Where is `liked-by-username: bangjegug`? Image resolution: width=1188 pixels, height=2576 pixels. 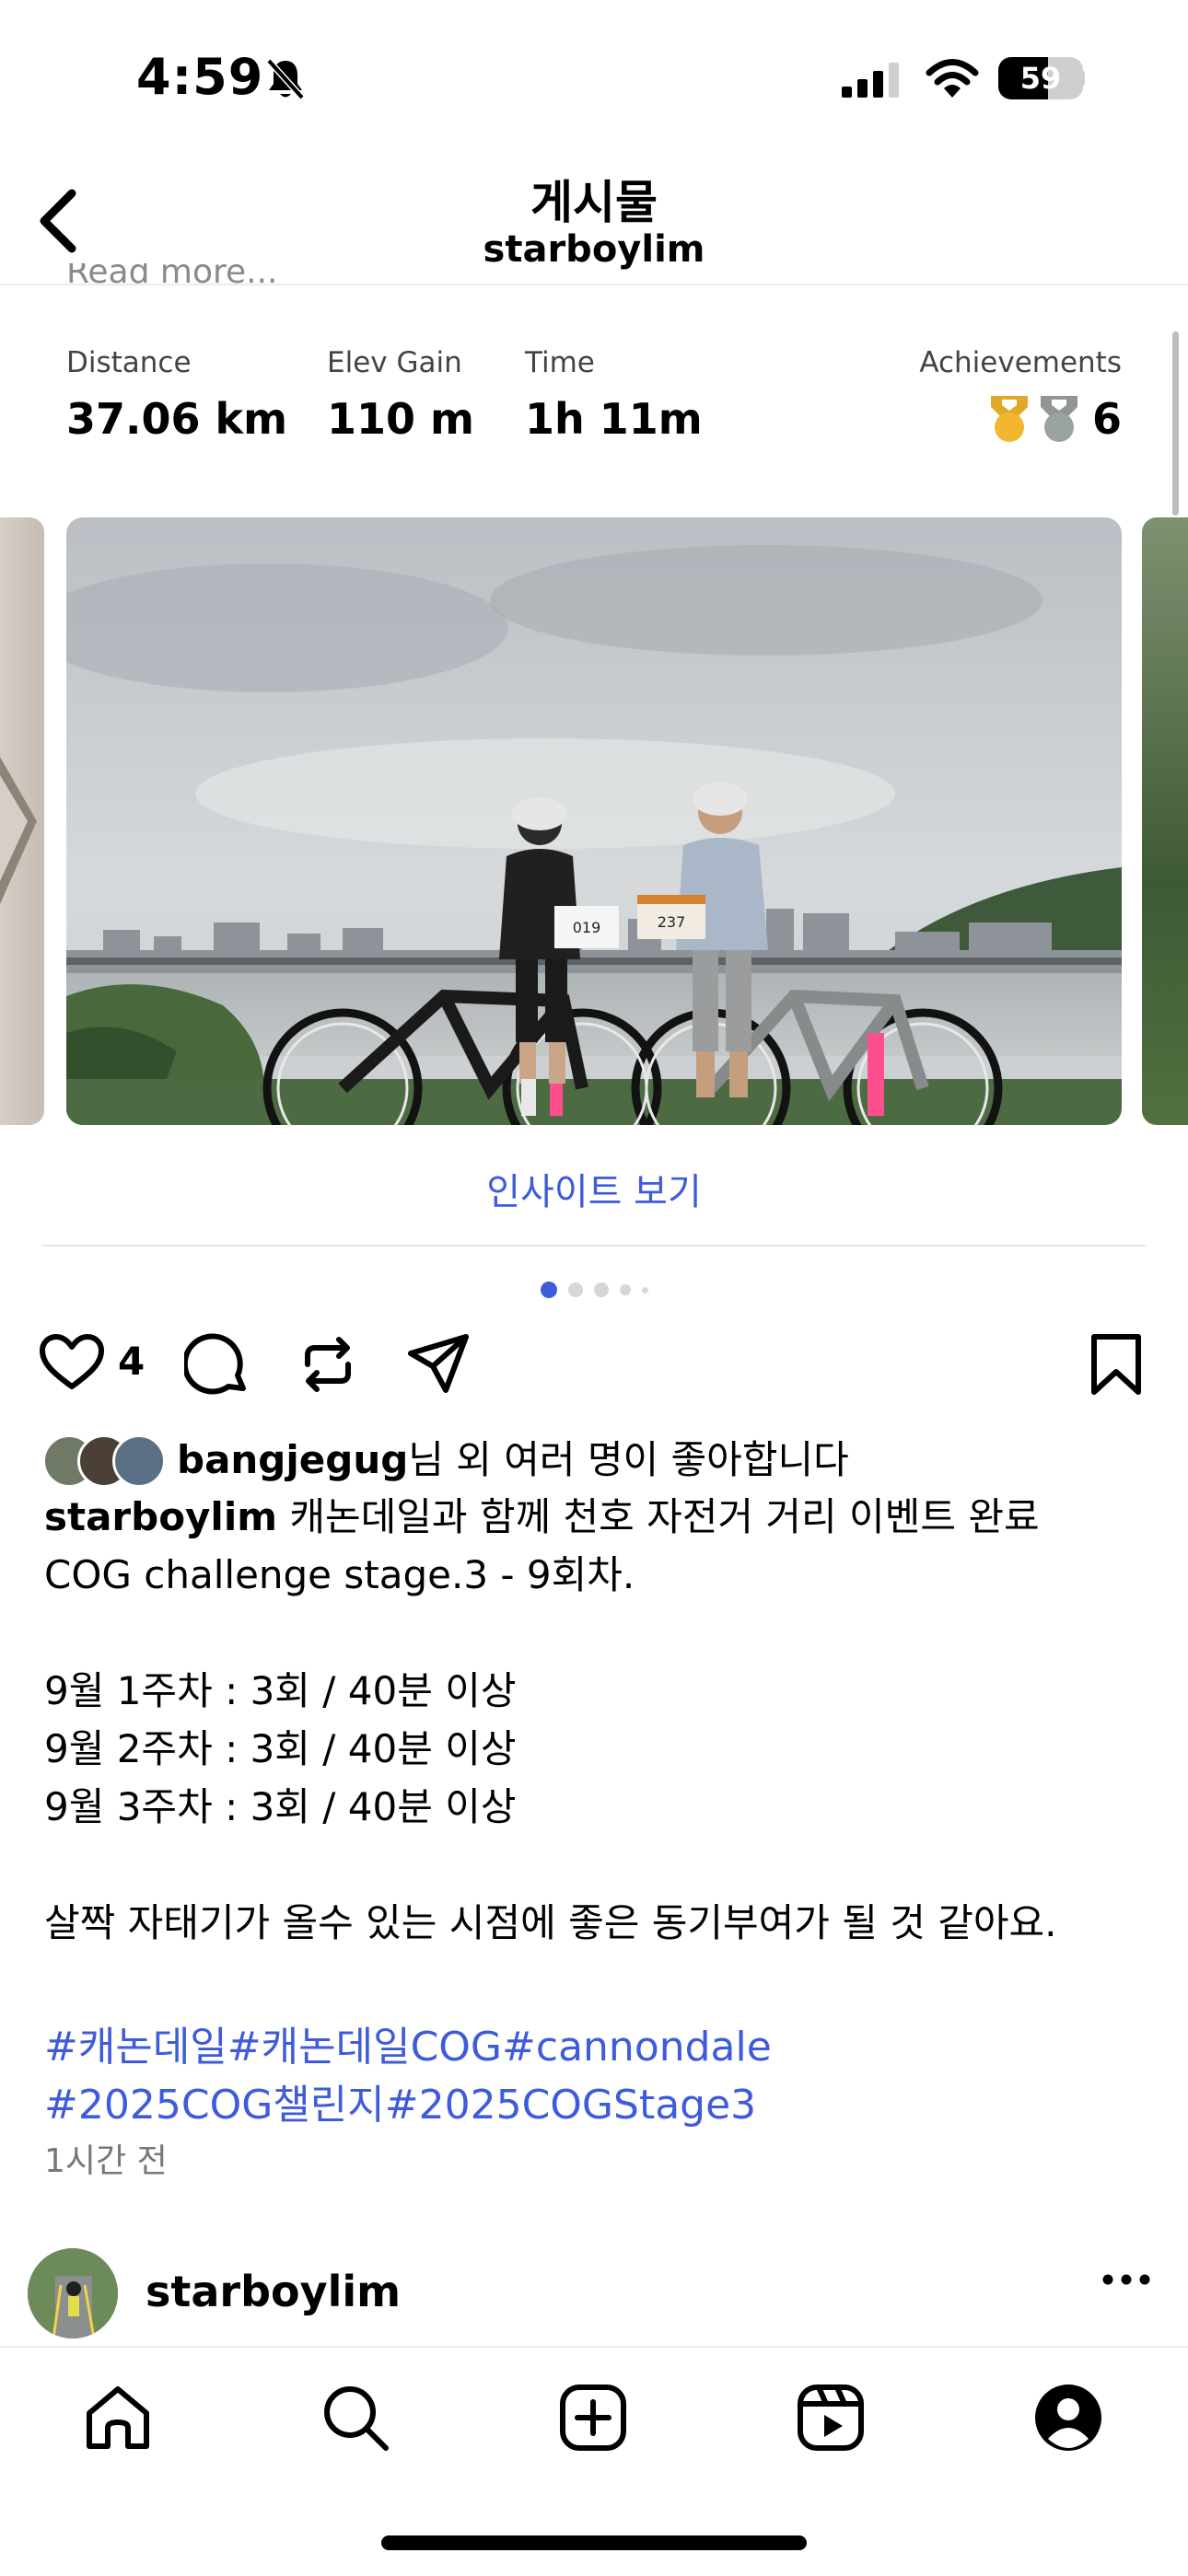 liked-by-username: bangjegug is located at coordinates (292, 1459).